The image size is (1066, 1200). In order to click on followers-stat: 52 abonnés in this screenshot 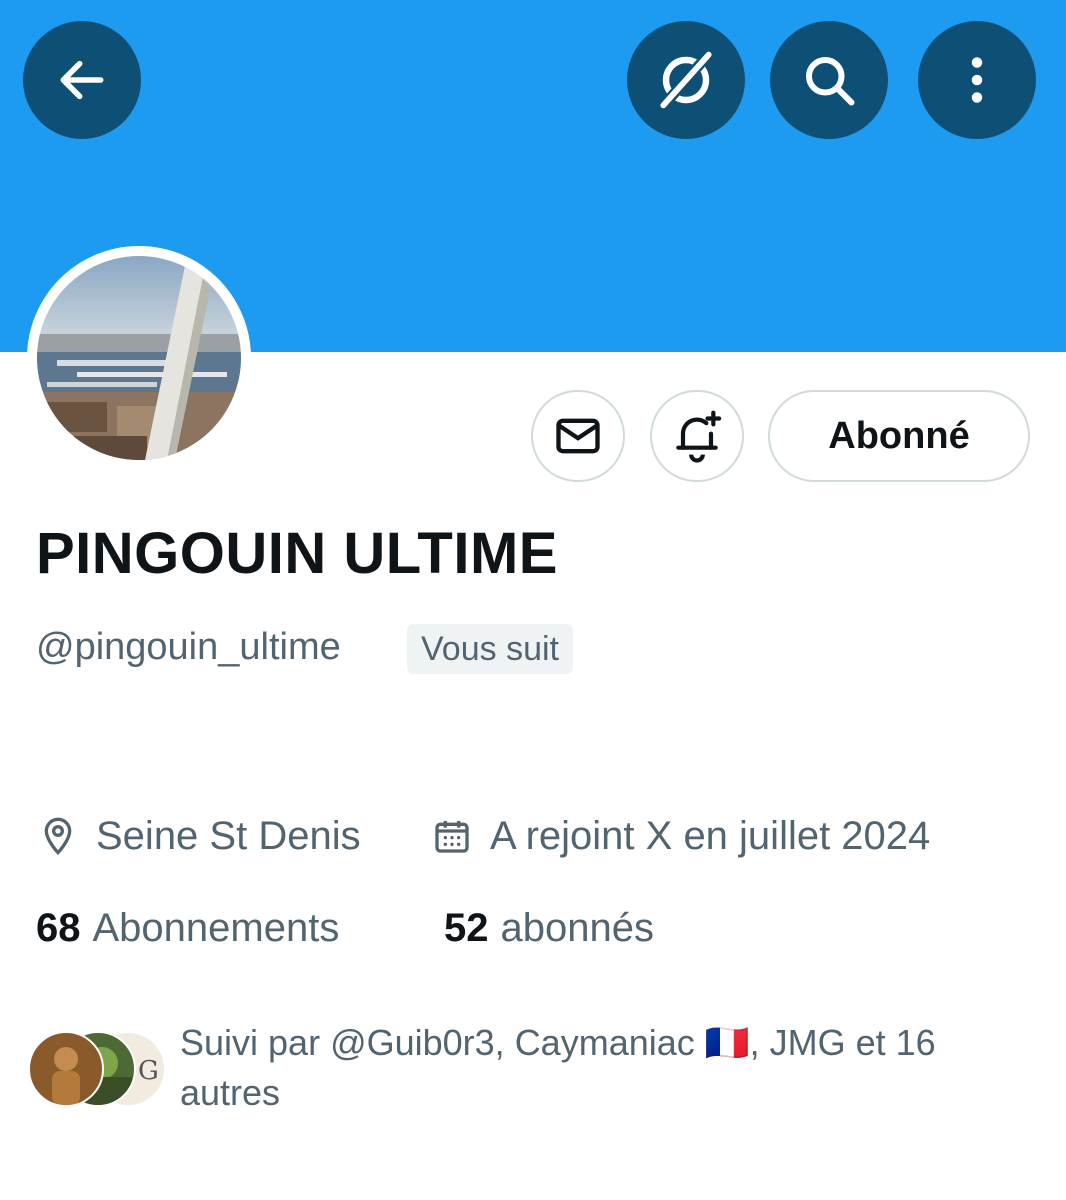, I will do `click(549, 928)`.